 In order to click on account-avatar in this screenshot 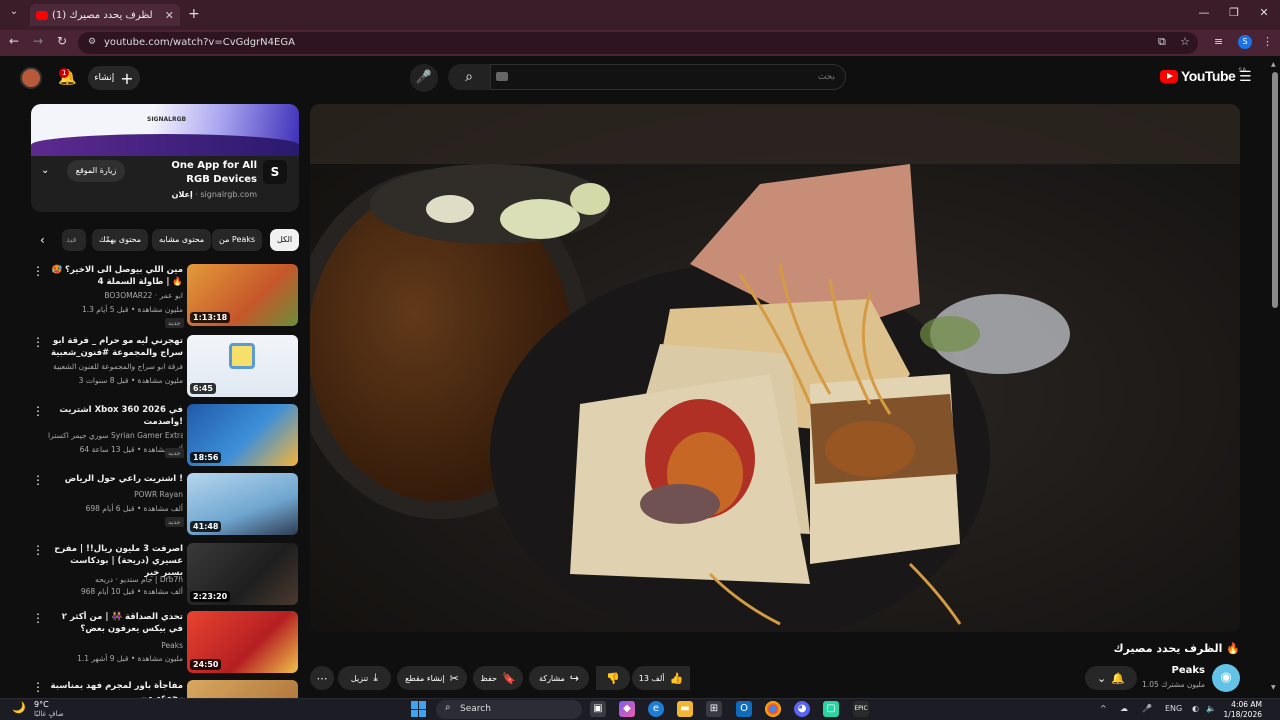, I will do `click(31, 78)`.